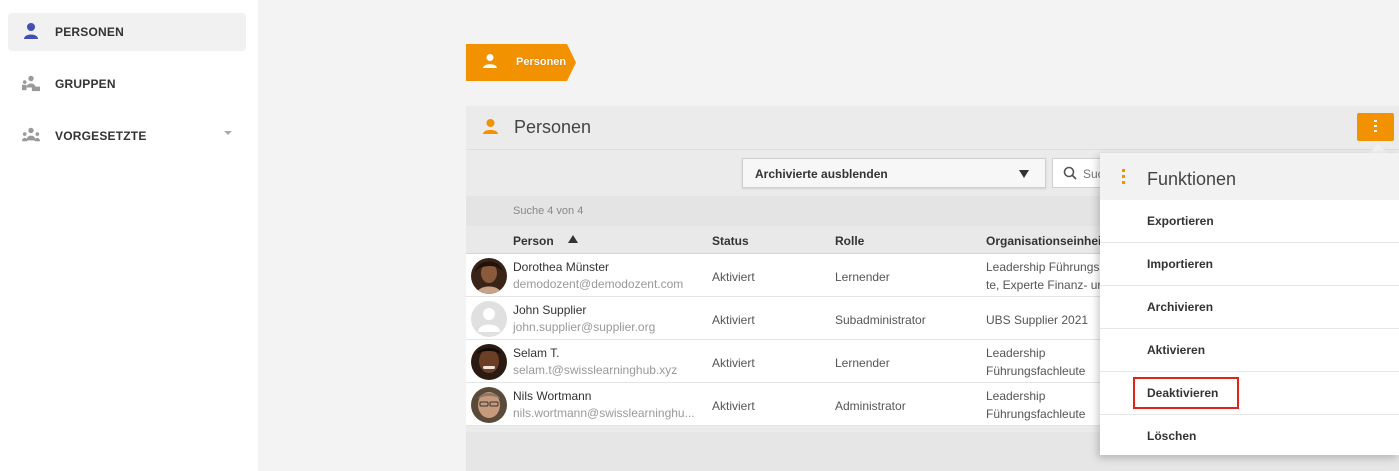  What do you see at coordinates (541, 62) in the screenshot?
I see `breadcrumb-label: Personen` at bounding box center [541, 62].